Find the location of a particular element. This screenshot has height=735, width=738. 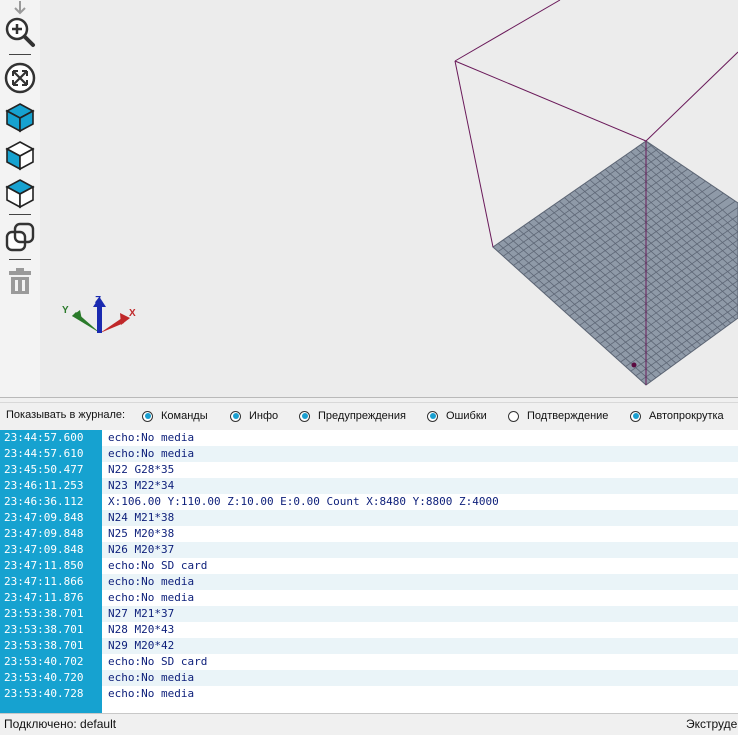

zoom-in-icon is located at coordinates (20, 32).